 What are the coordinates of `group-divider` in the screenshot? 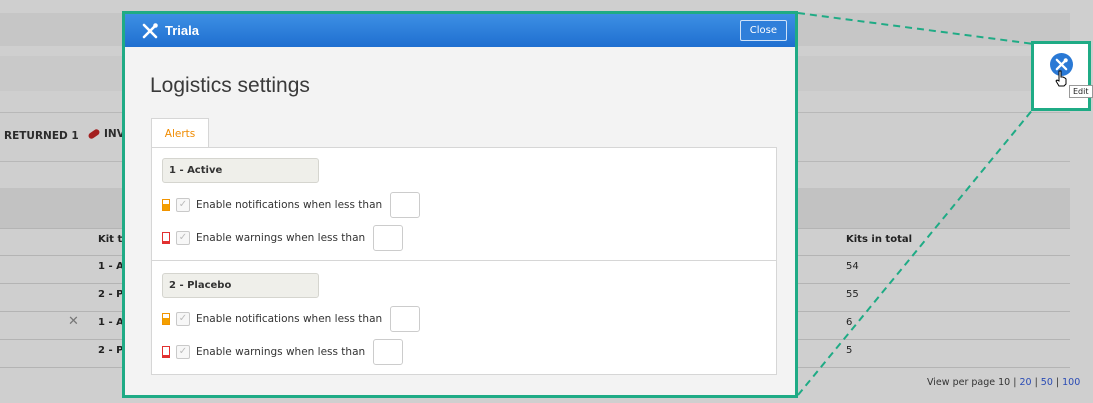 It's located at (464, 260).